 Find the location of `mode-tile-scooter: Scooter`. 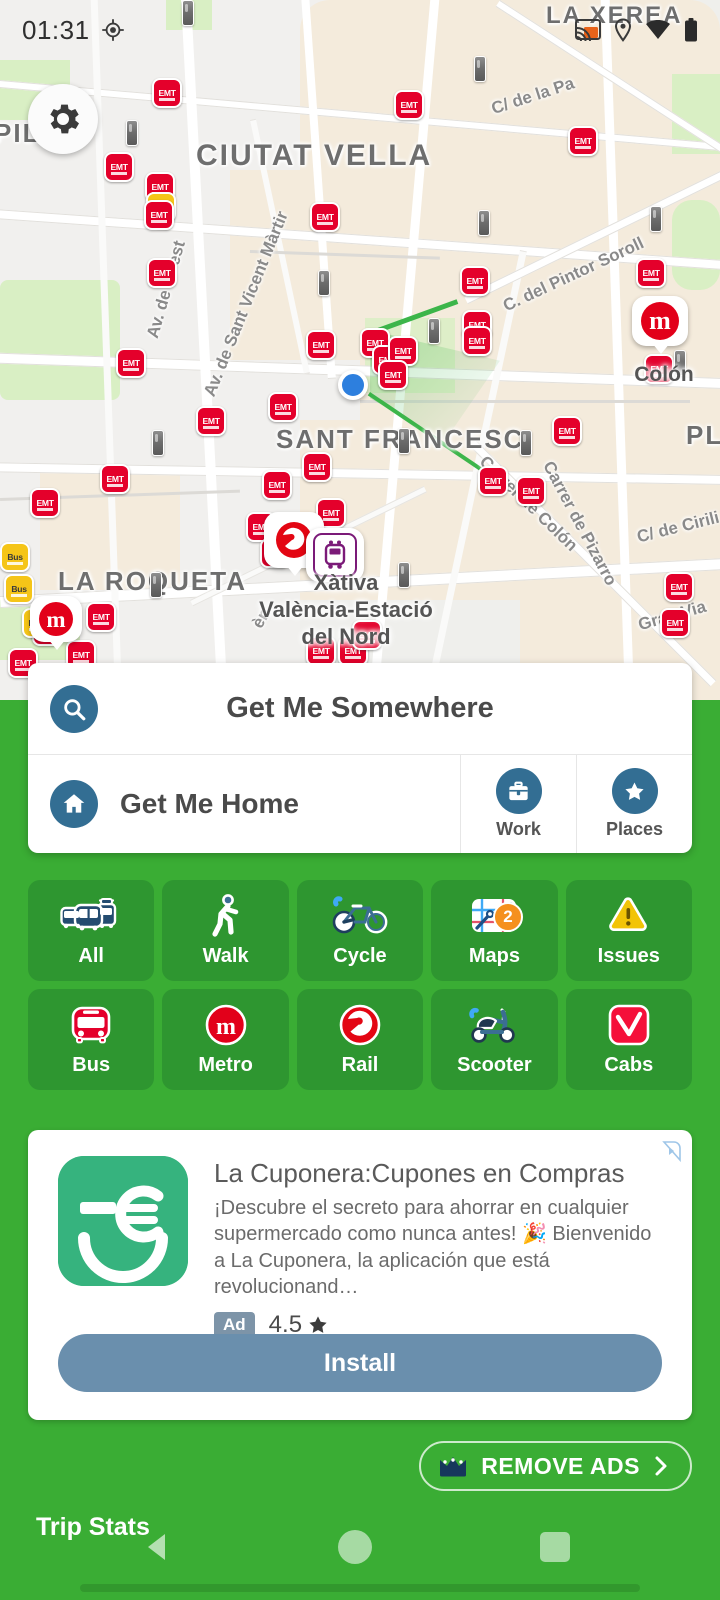

mode-tile-scooter: Scooter is located at coordinates (494, 1039).